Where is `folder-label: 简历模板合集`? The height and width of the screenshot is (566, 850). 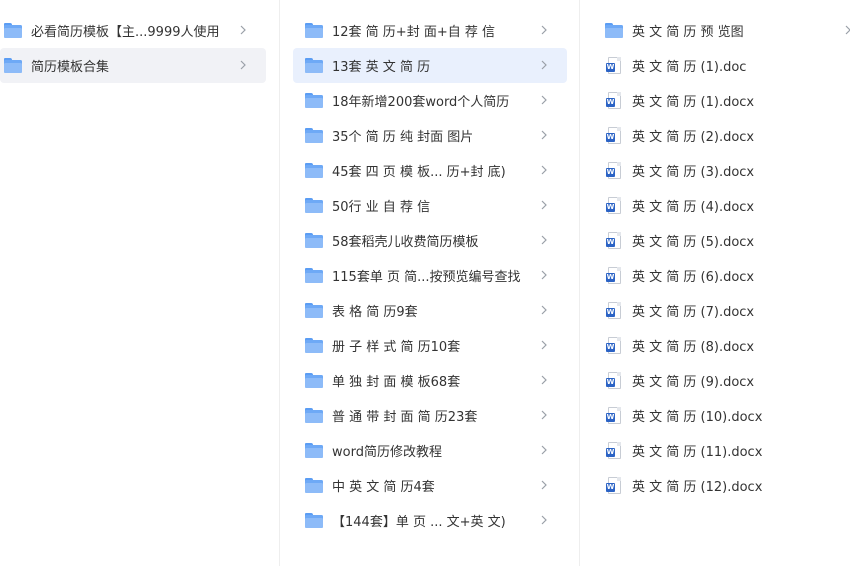
folder-label: 简历模板合集 is located at coordinates (70, 67).